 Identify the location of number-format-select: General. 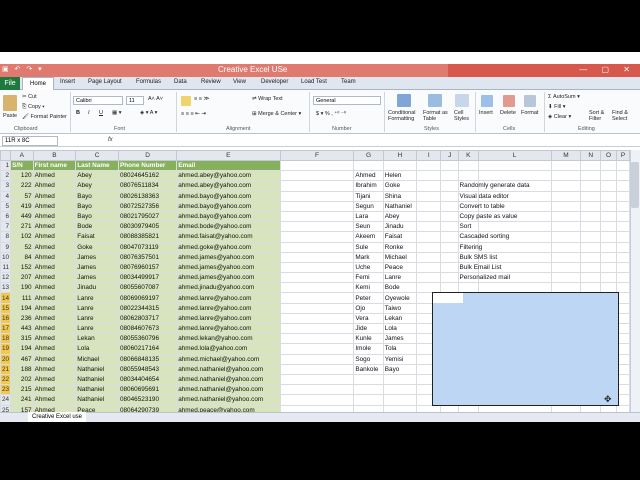
(347, 100).